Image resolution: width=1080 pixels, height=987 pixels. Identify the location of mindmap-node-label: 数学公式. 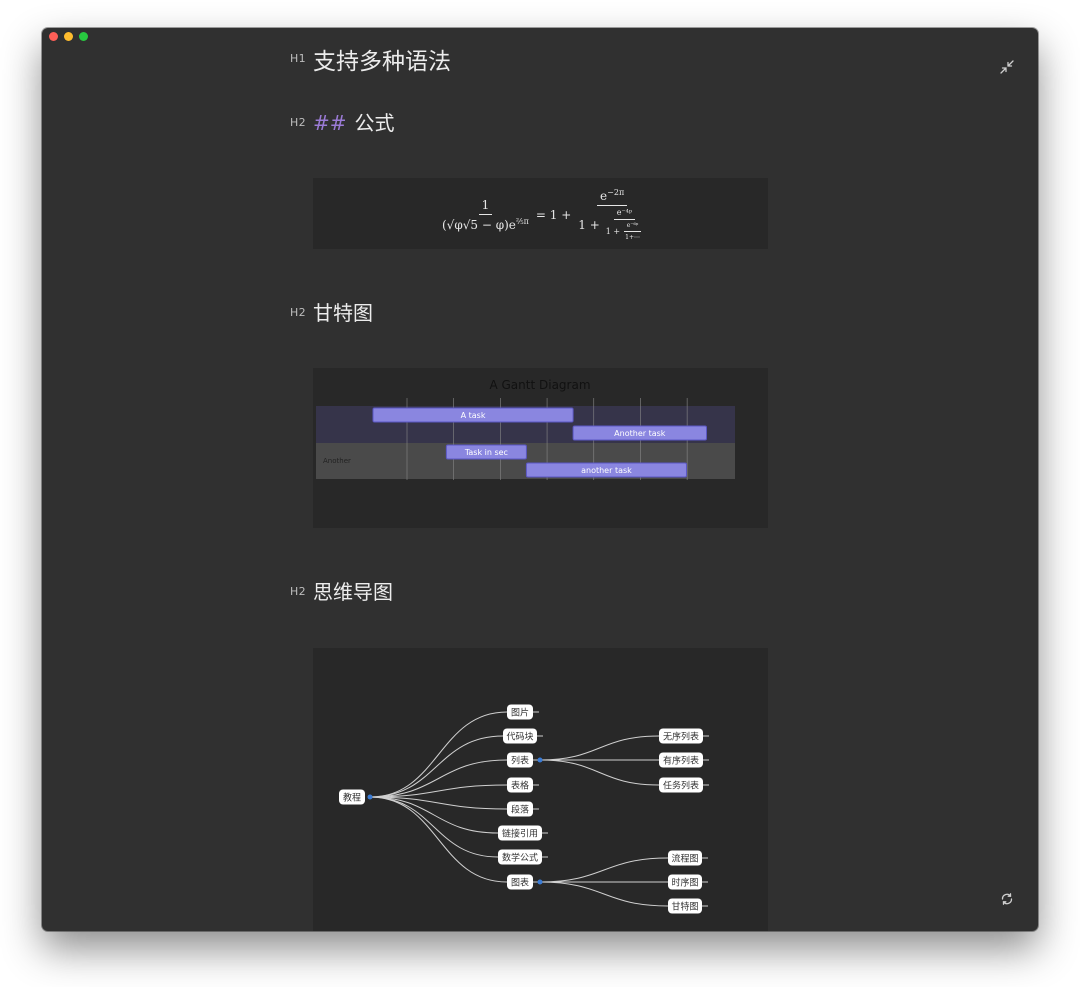
(520, 858).